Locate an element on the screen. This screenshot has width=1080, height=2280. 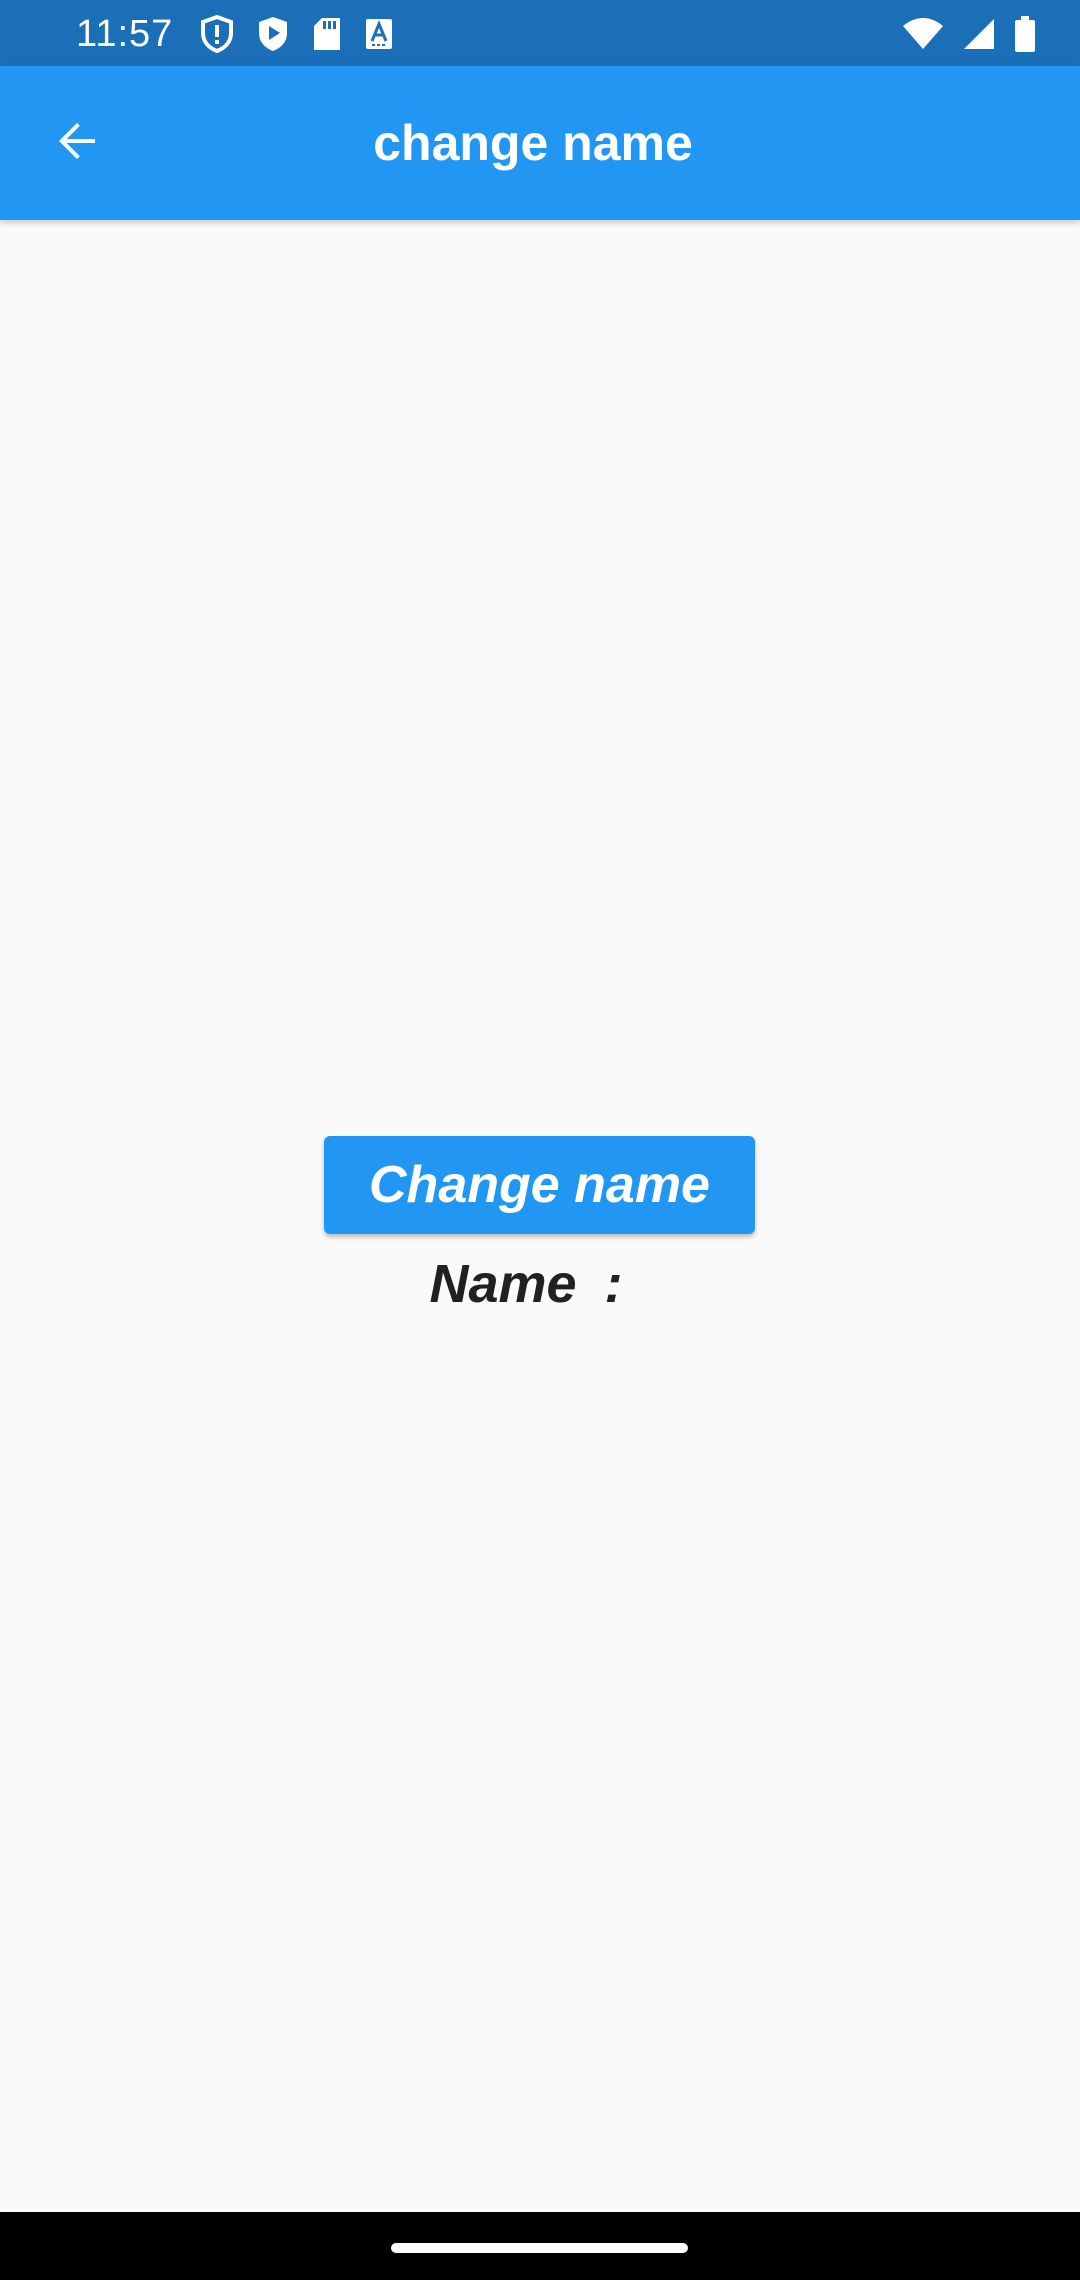
shield-alert-icon is located at coordinates (217, 34).